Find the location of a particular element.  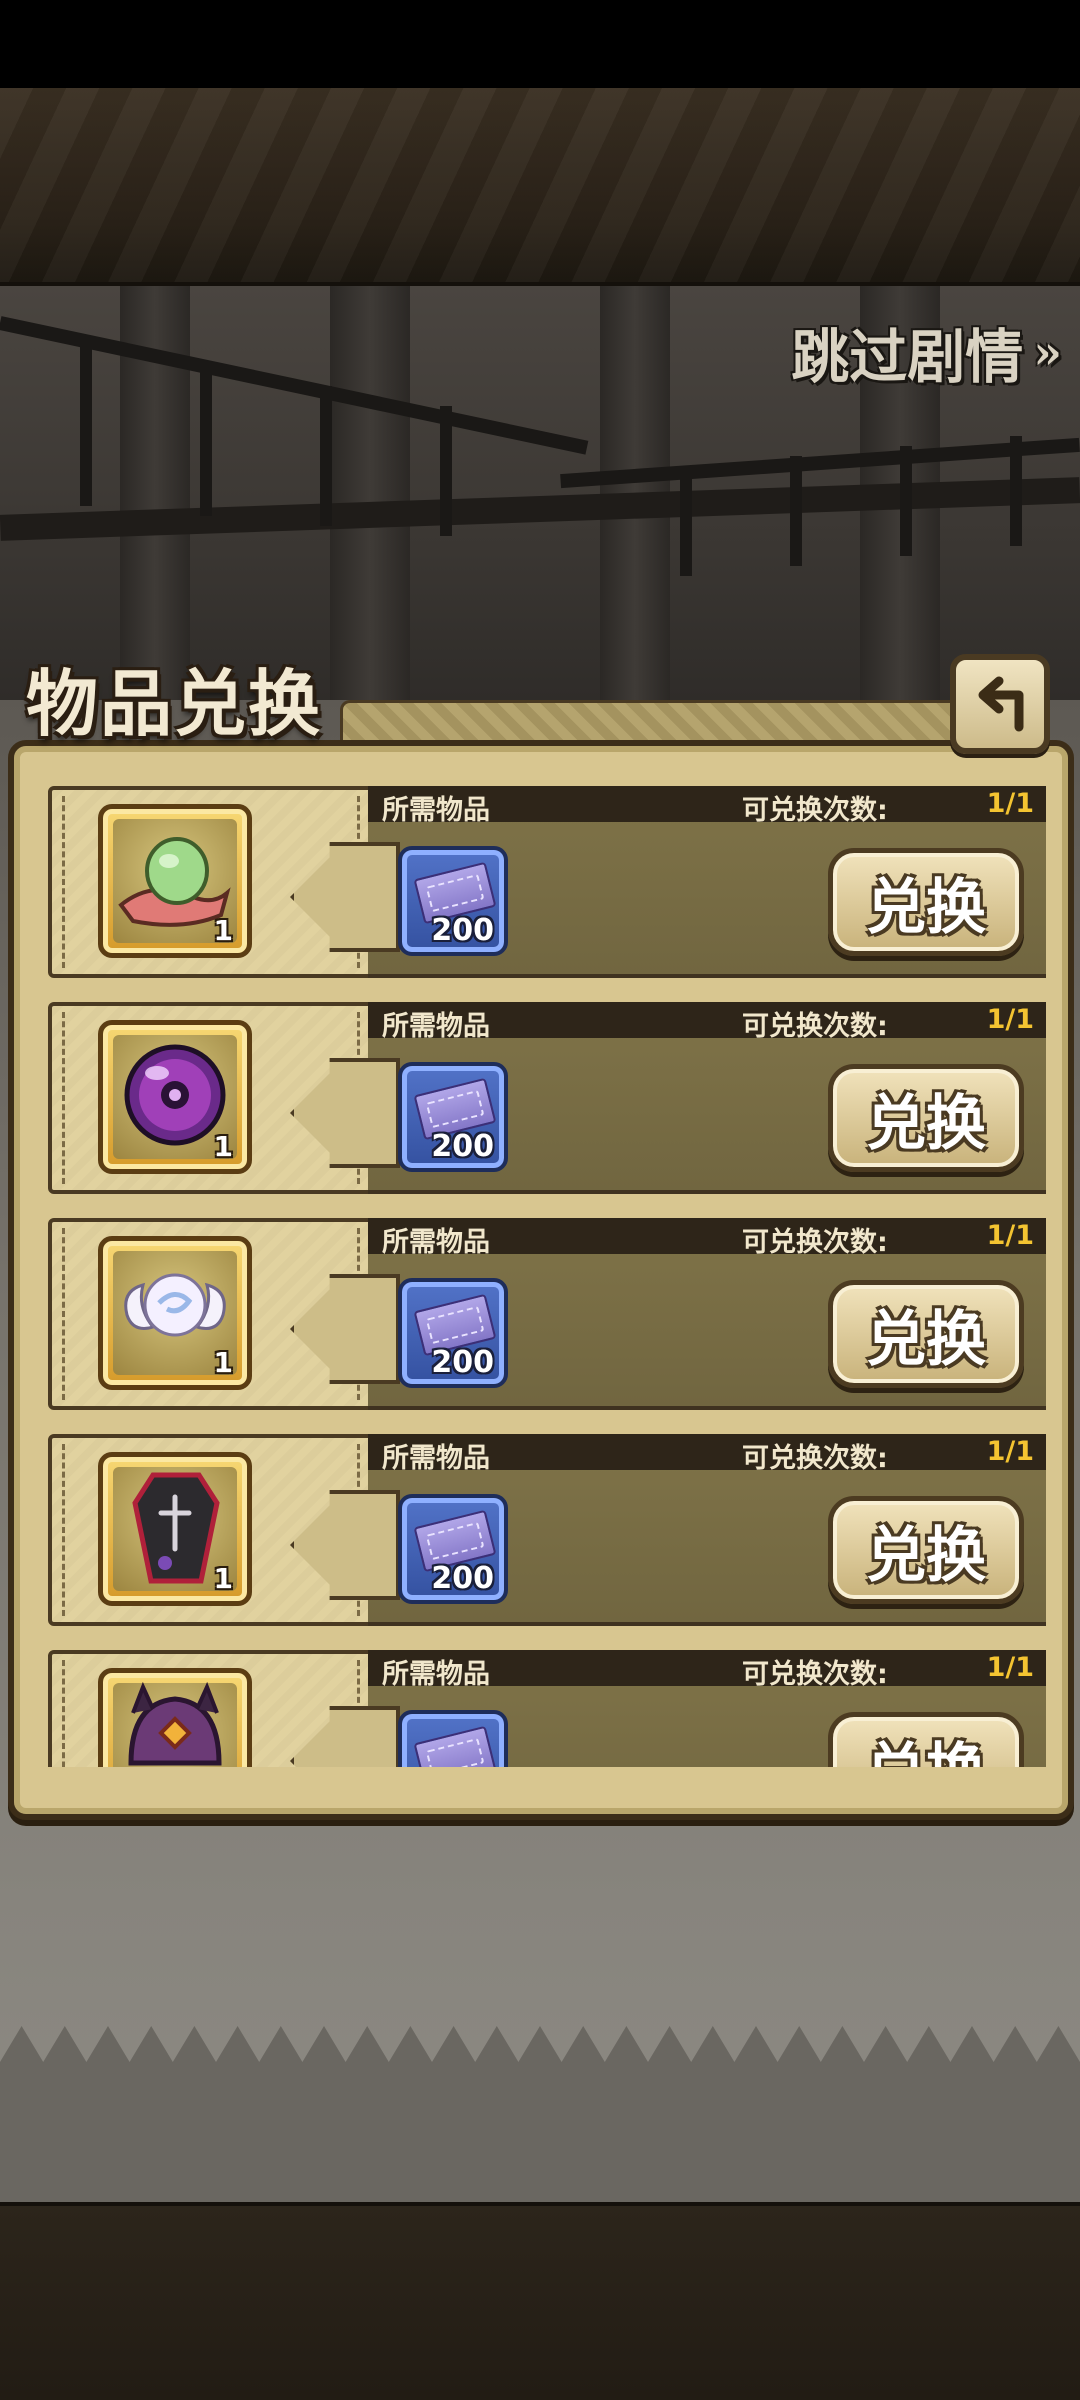

demon-helmet-icon is located at coordinates (175, 1723).